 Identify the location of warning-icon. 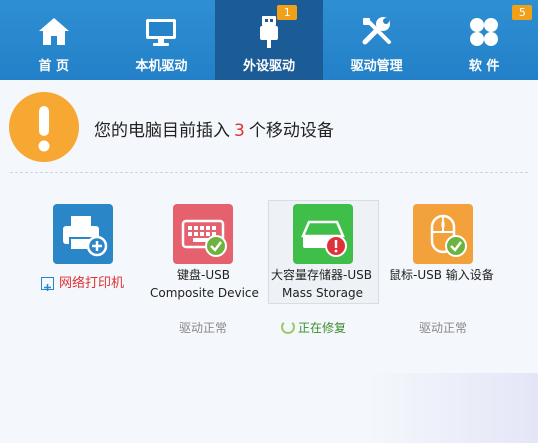
(44, 127).